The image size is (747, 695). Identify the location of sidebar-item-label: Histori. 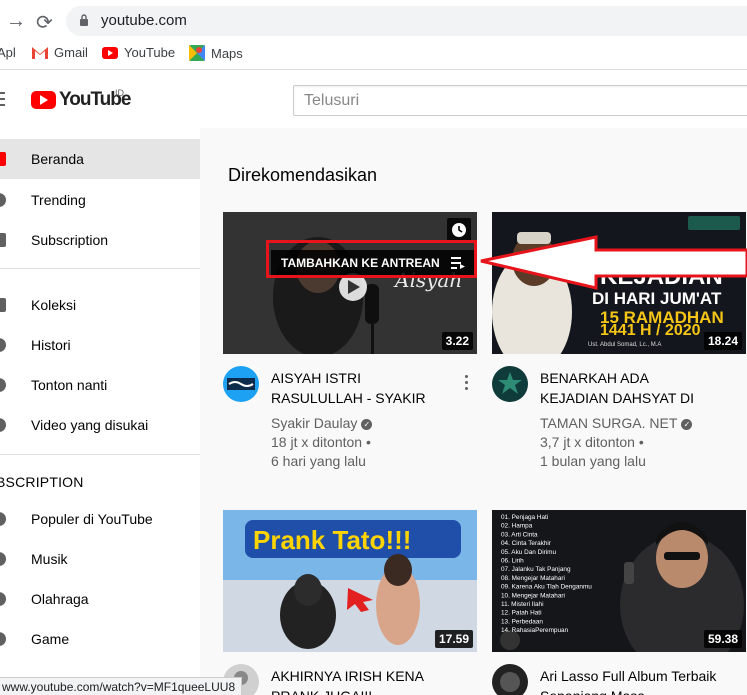
(51, 345).